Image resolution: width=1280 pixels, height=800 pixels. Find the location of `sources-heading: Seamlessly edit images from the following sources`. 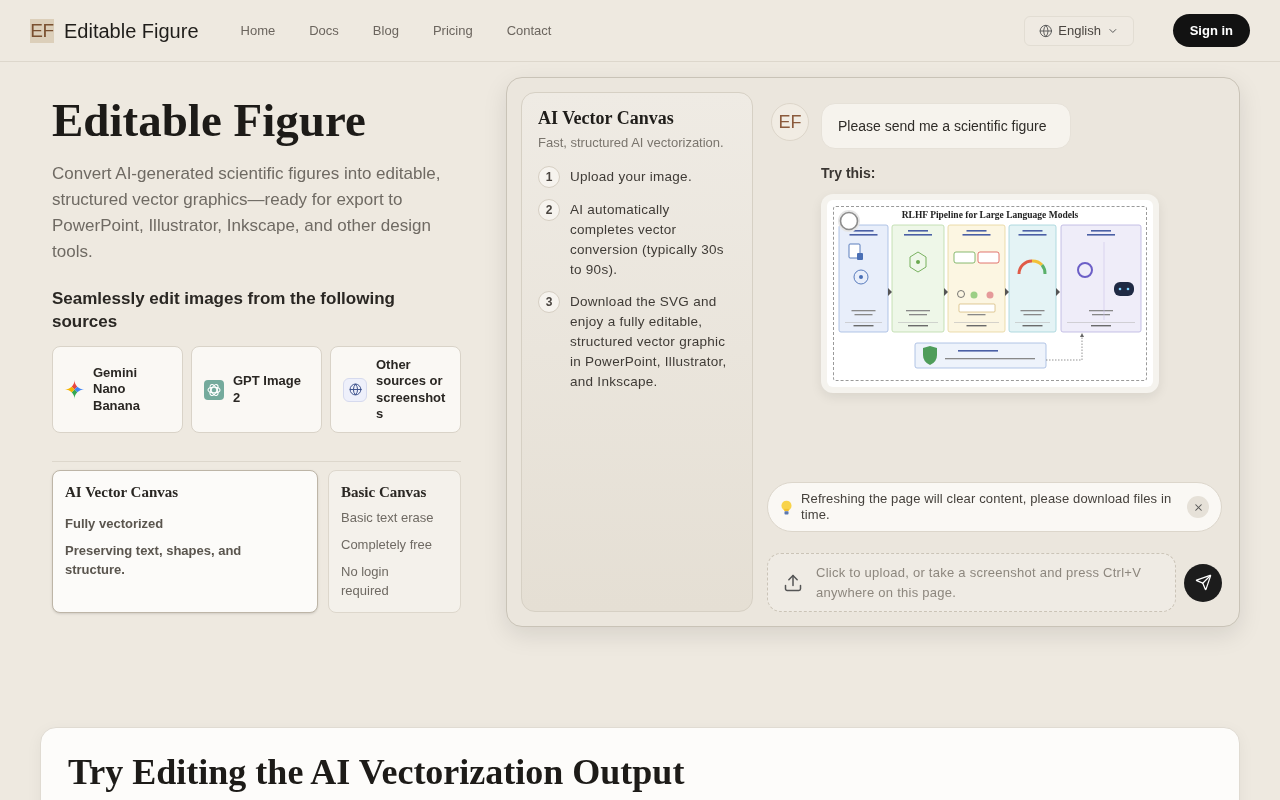

sources-heading: Seamlessly edit images from the following sources is located at coordinates (224, 310).